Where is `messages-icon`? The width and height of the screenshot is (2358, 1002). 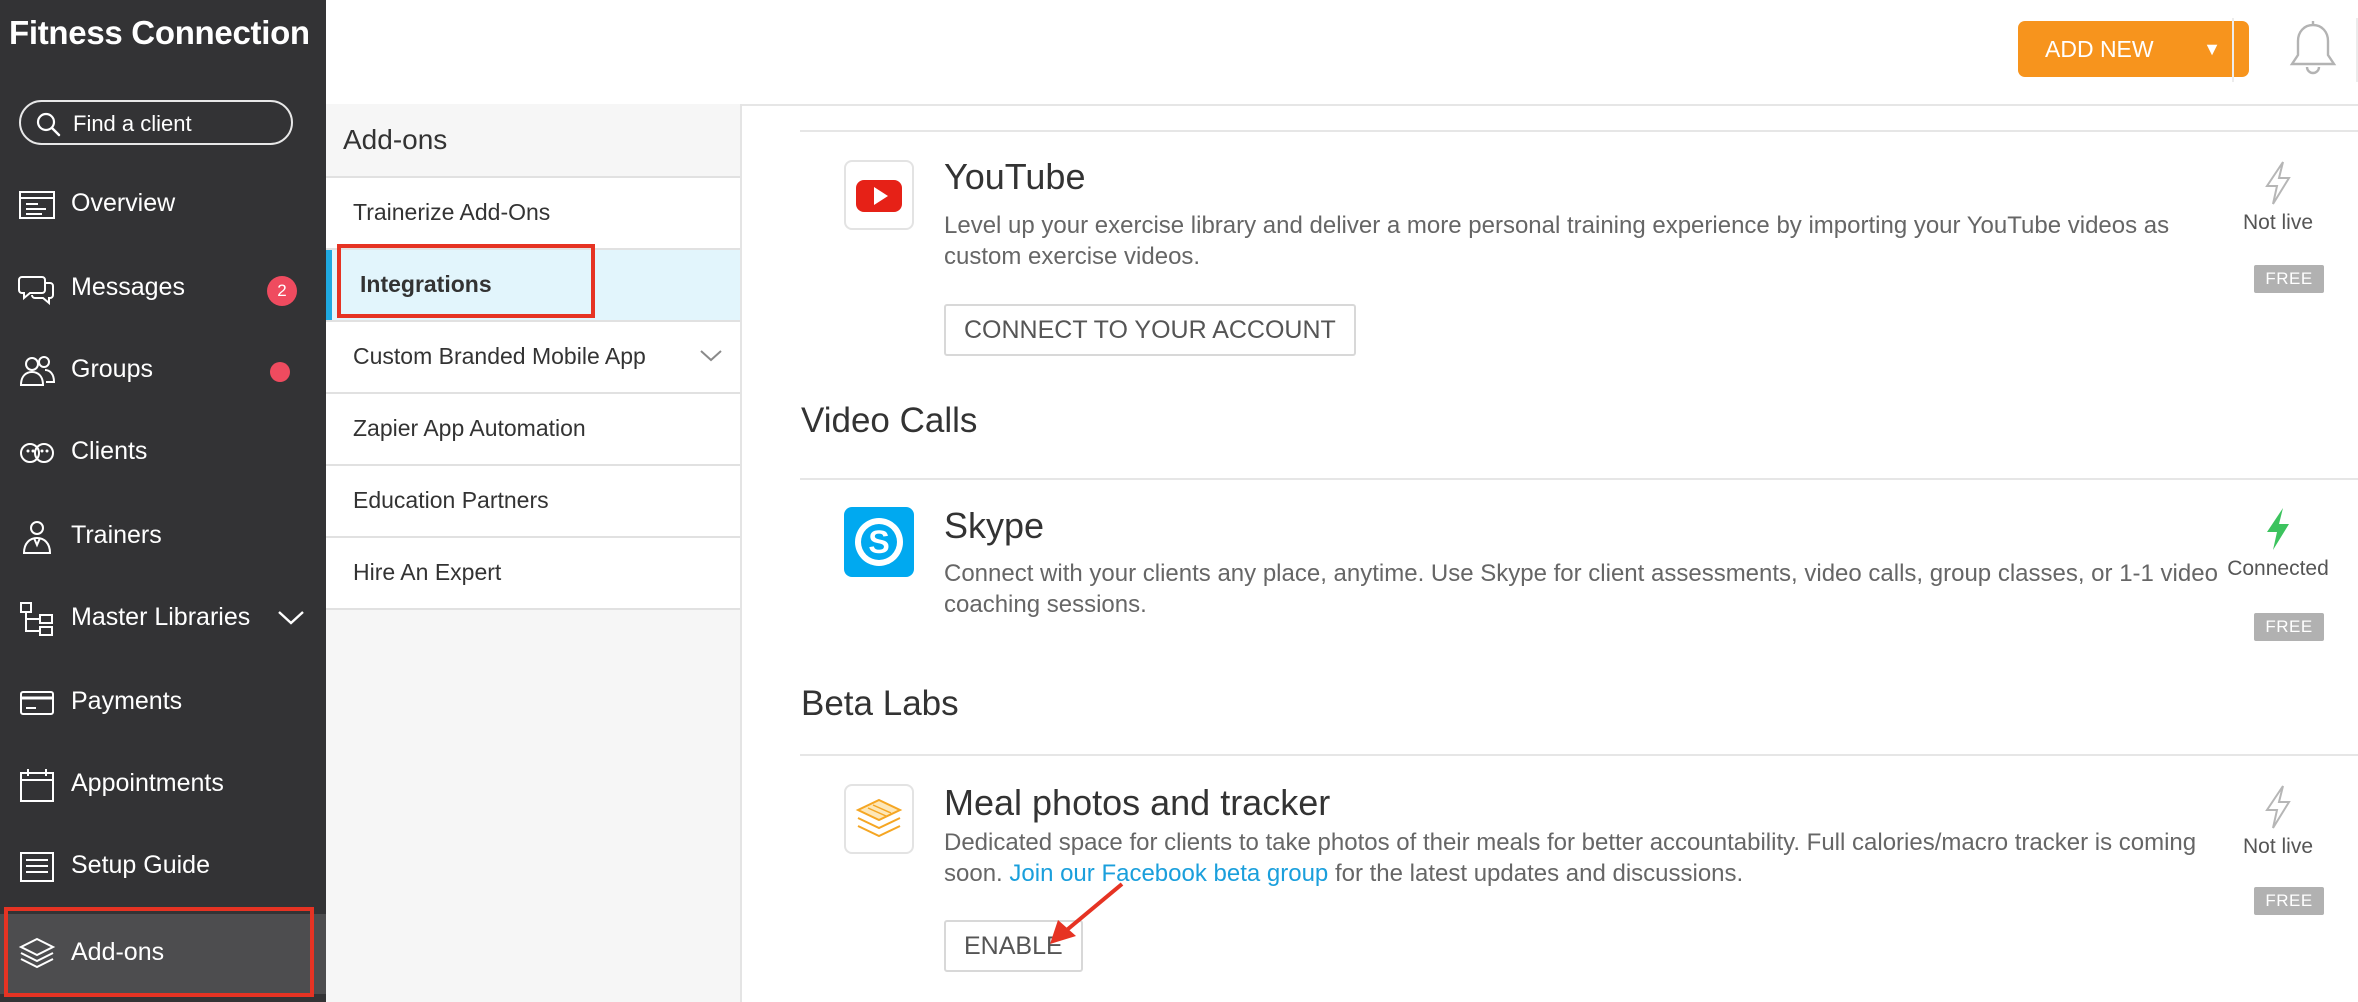
messages-icon is located at coordinates (36, 291).